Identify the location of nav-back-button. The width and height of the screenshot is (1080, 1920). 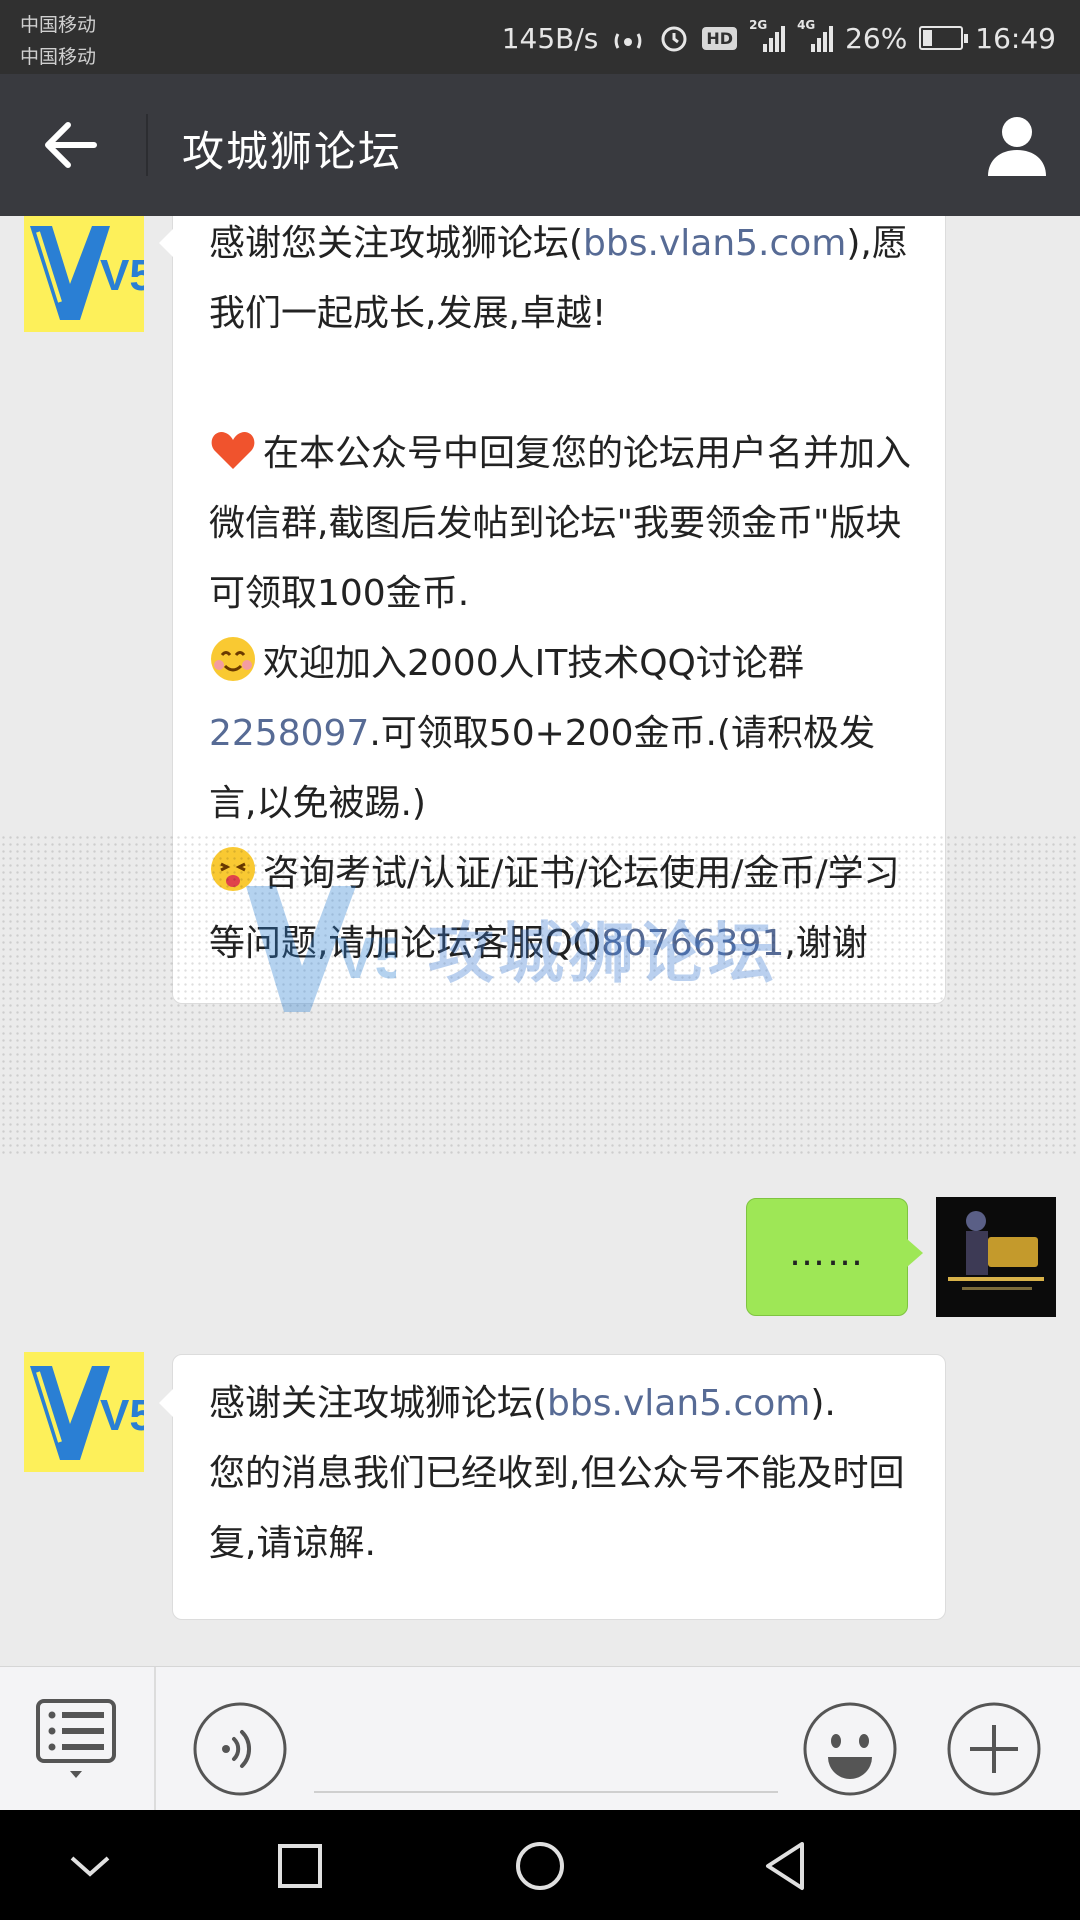
(786, 1866).